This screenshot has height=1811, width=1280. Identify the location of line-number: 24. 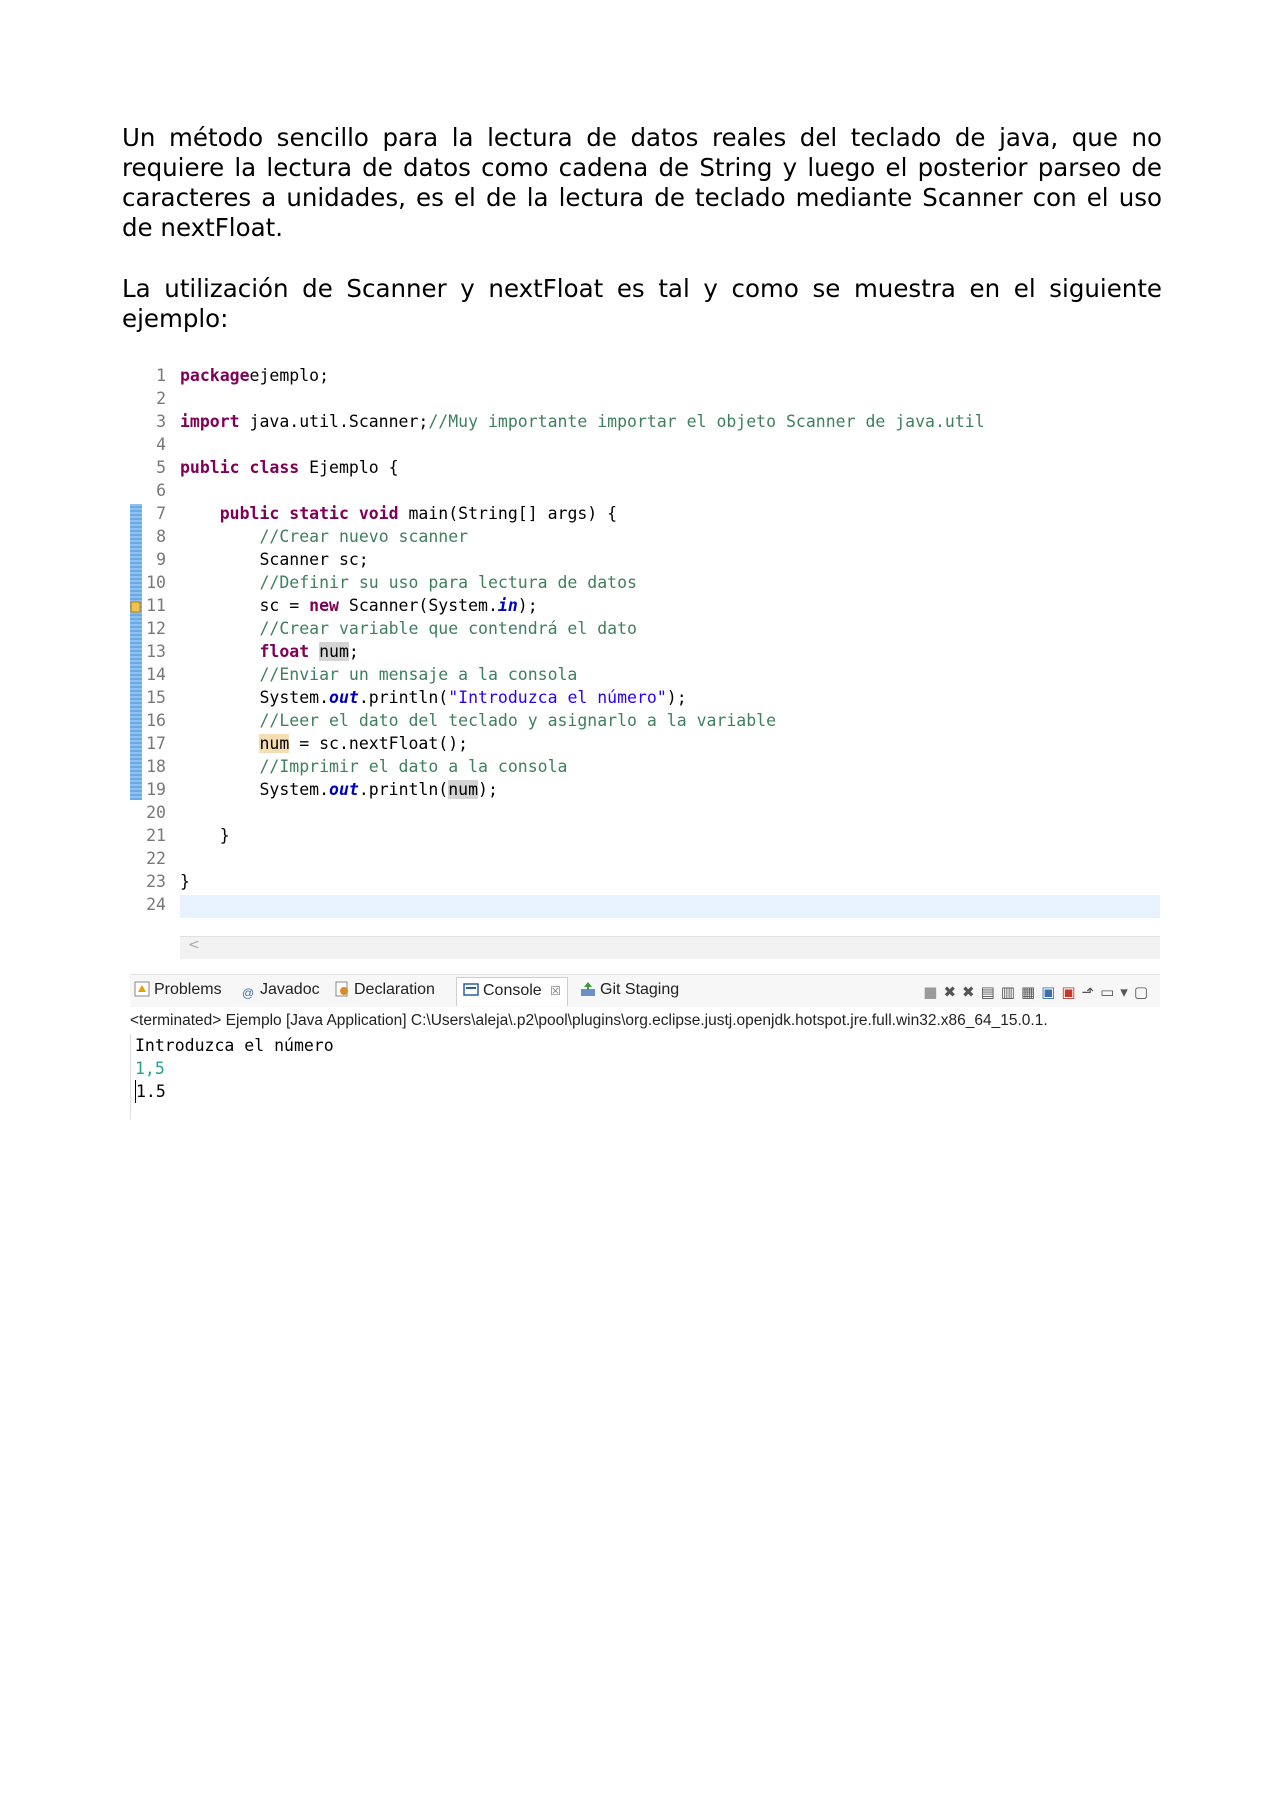
(156, 904).